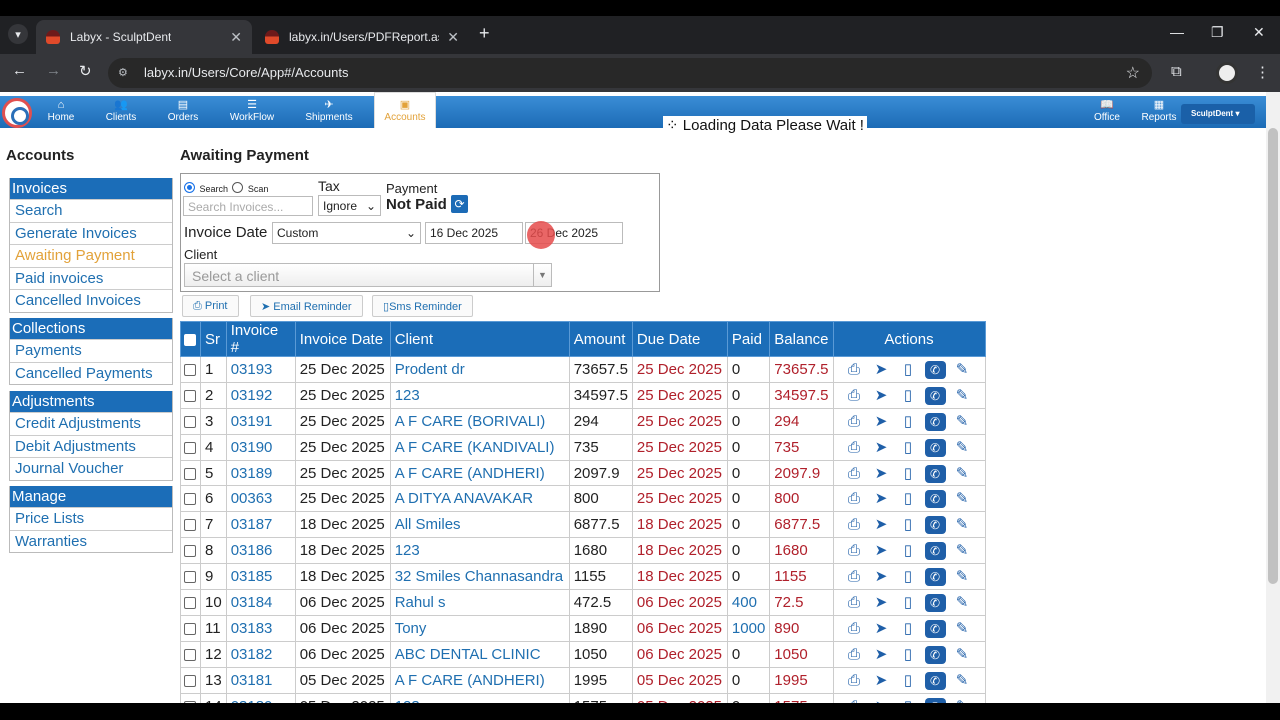 The width and height of the screenshot is (1280, 720). I want to click on new-tab-button: +, so click(484, 33).